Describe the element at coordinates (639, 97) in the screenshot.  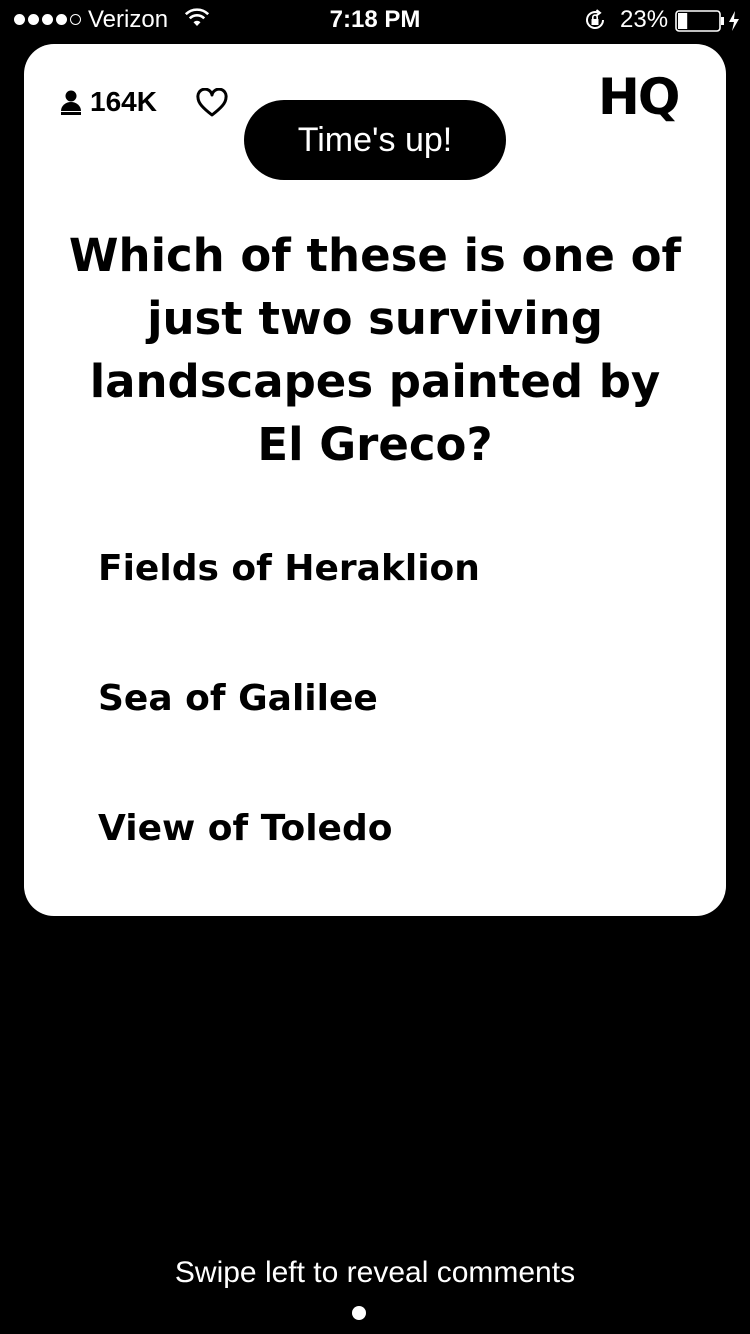
I see `hq-logo: HQ` at that location.